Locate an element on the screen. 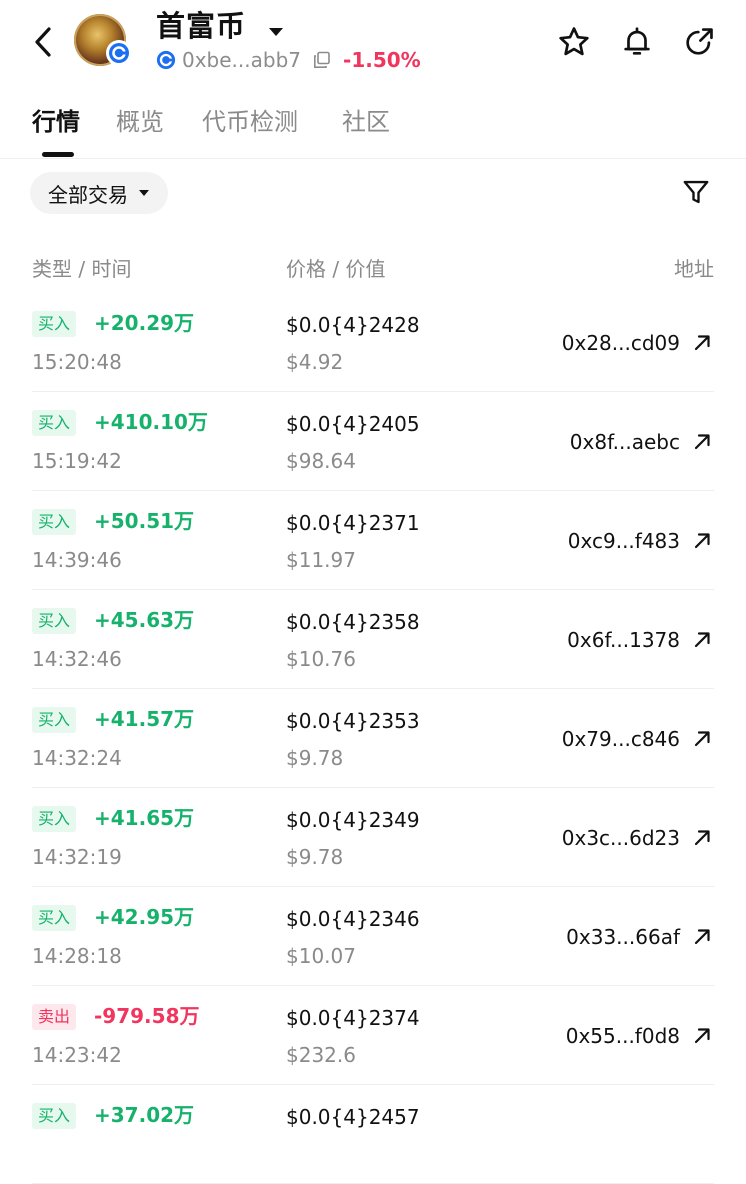 The image size is (746, 1184). tab-overview: 概览 is located at coordinates (140, 122).